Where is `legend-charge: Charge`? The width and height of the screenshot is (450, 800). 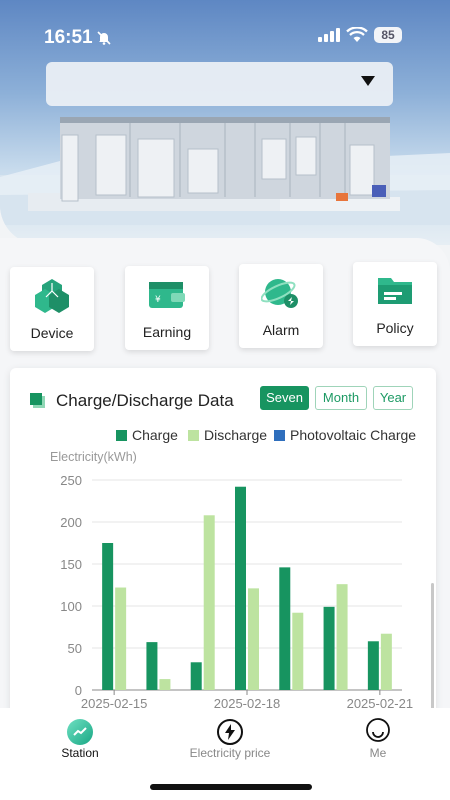 legend-charge: Charge is located at coordinates (147, 435).